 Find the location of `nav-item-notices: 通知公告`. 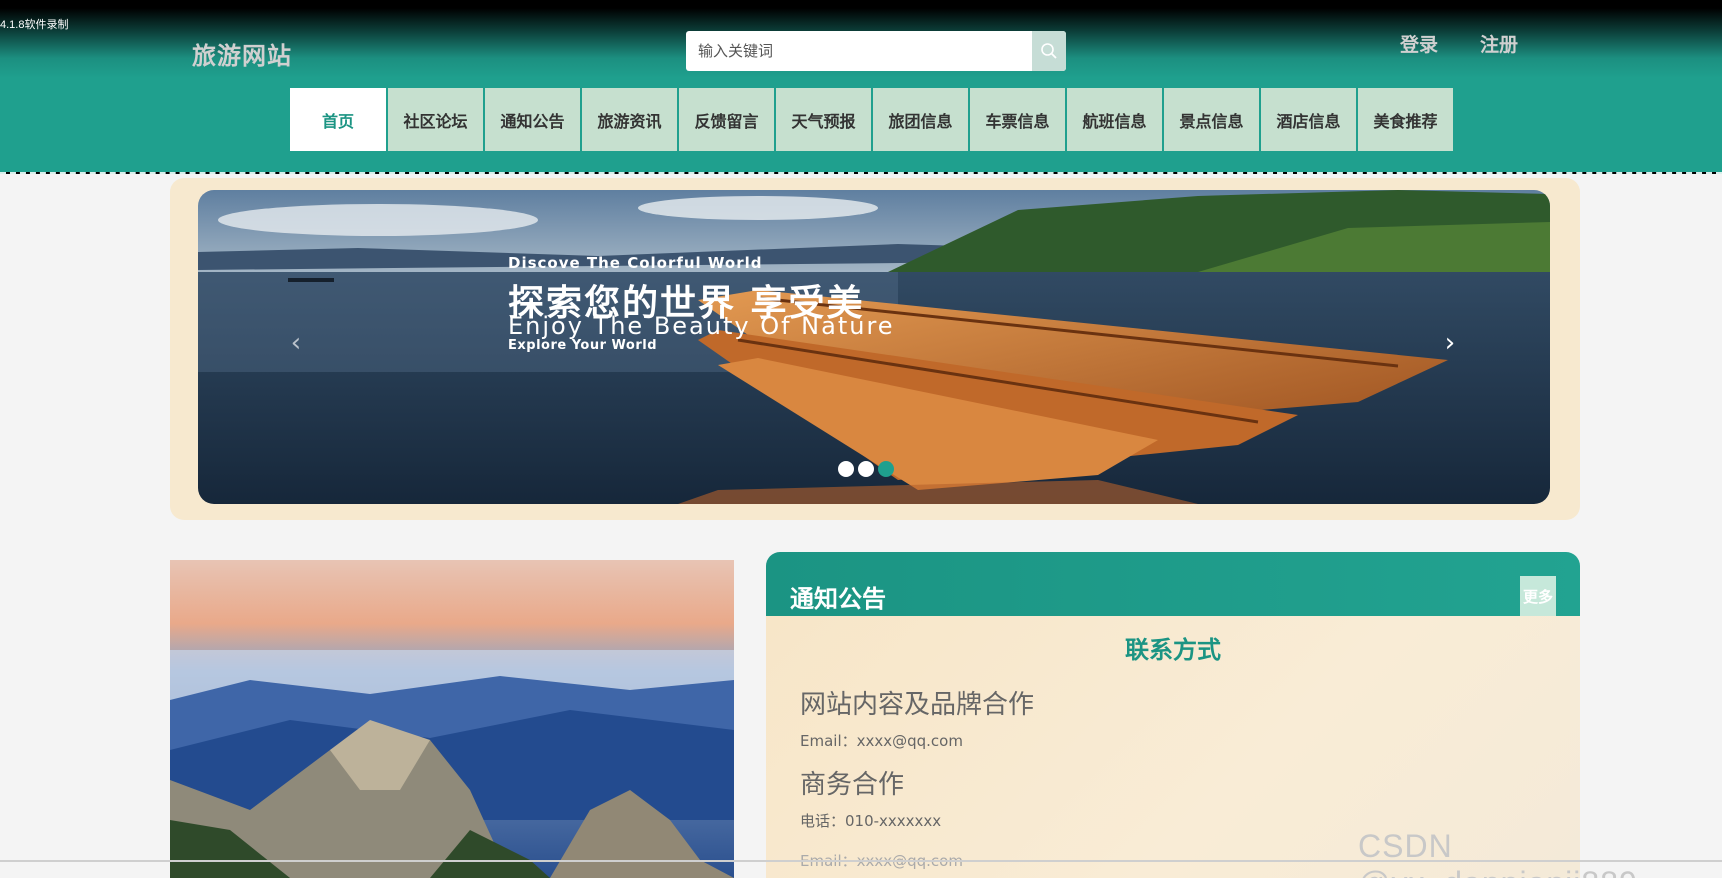

nav-item-notices: 通知公告 is located at coordinates (532, 119).